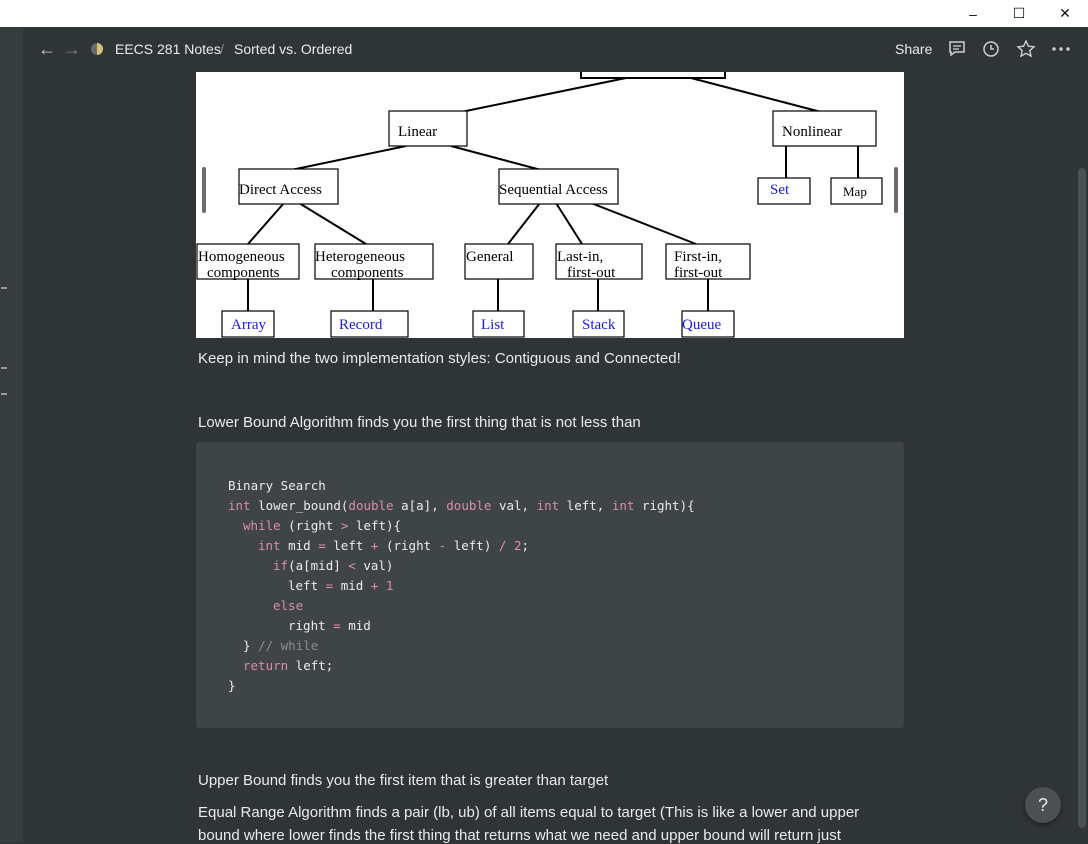  I want to click on link-record: Record, so click(361, 325).